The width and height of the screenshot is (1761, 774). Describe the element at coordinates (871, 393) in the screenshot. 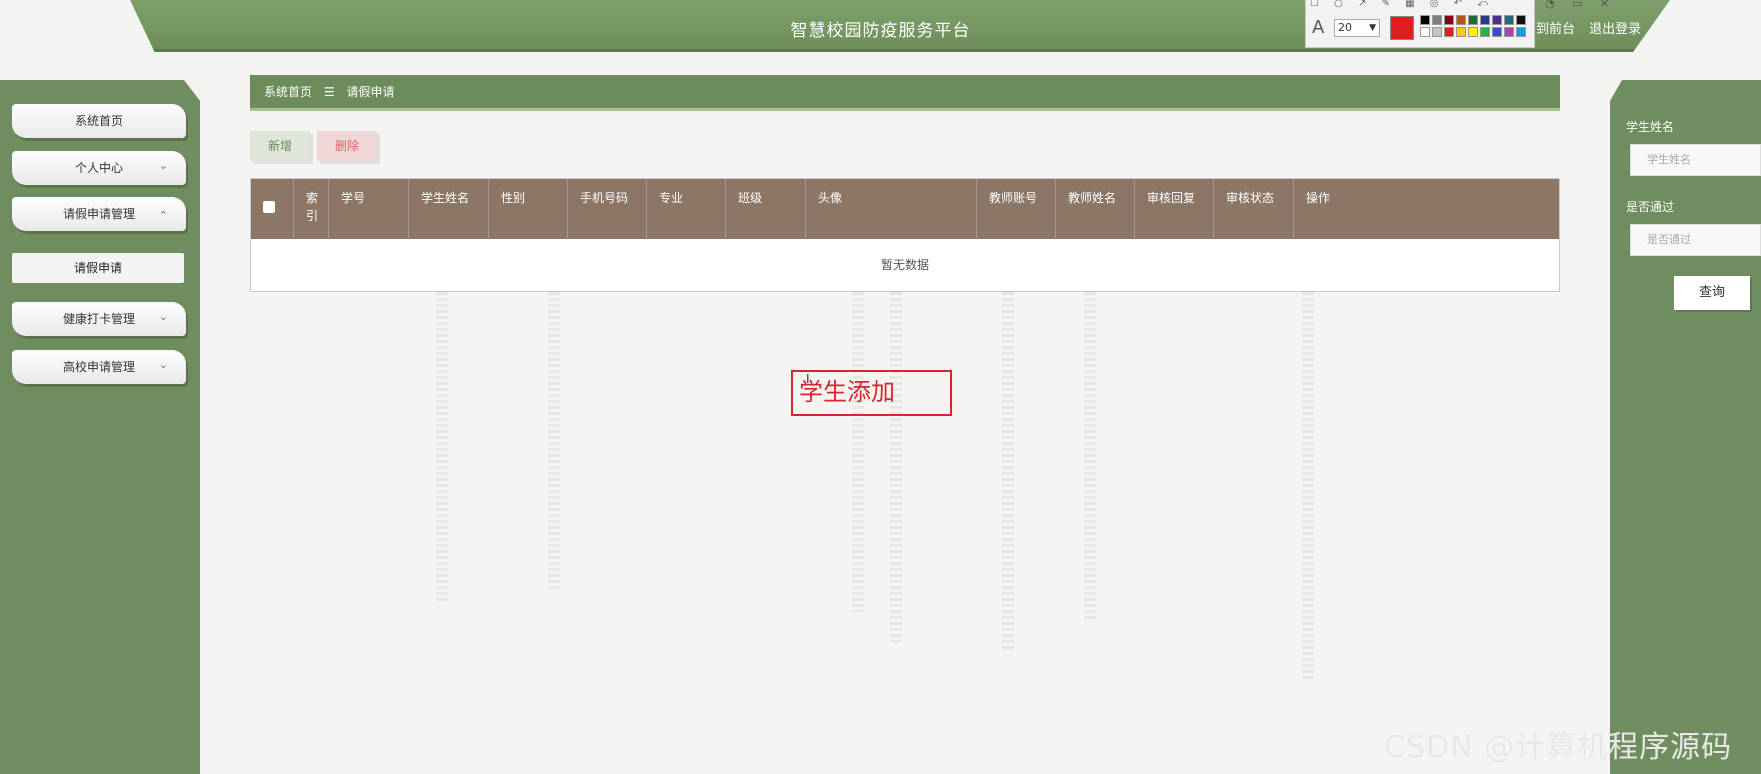

I see `annotation-text-box: 学生添加` at that location.